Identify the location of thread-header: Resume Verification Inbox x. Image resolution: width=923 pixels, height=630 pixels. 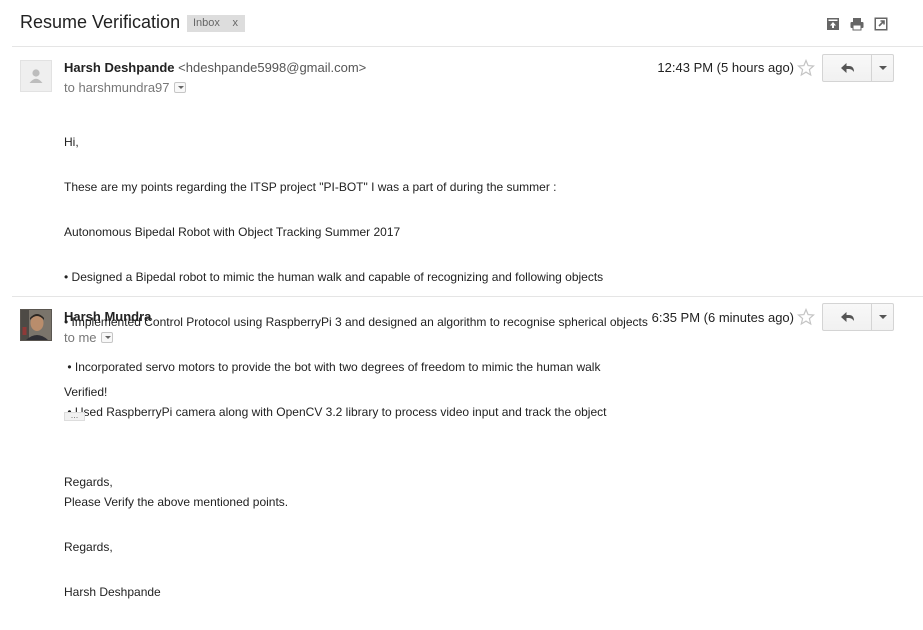
(461, 23).